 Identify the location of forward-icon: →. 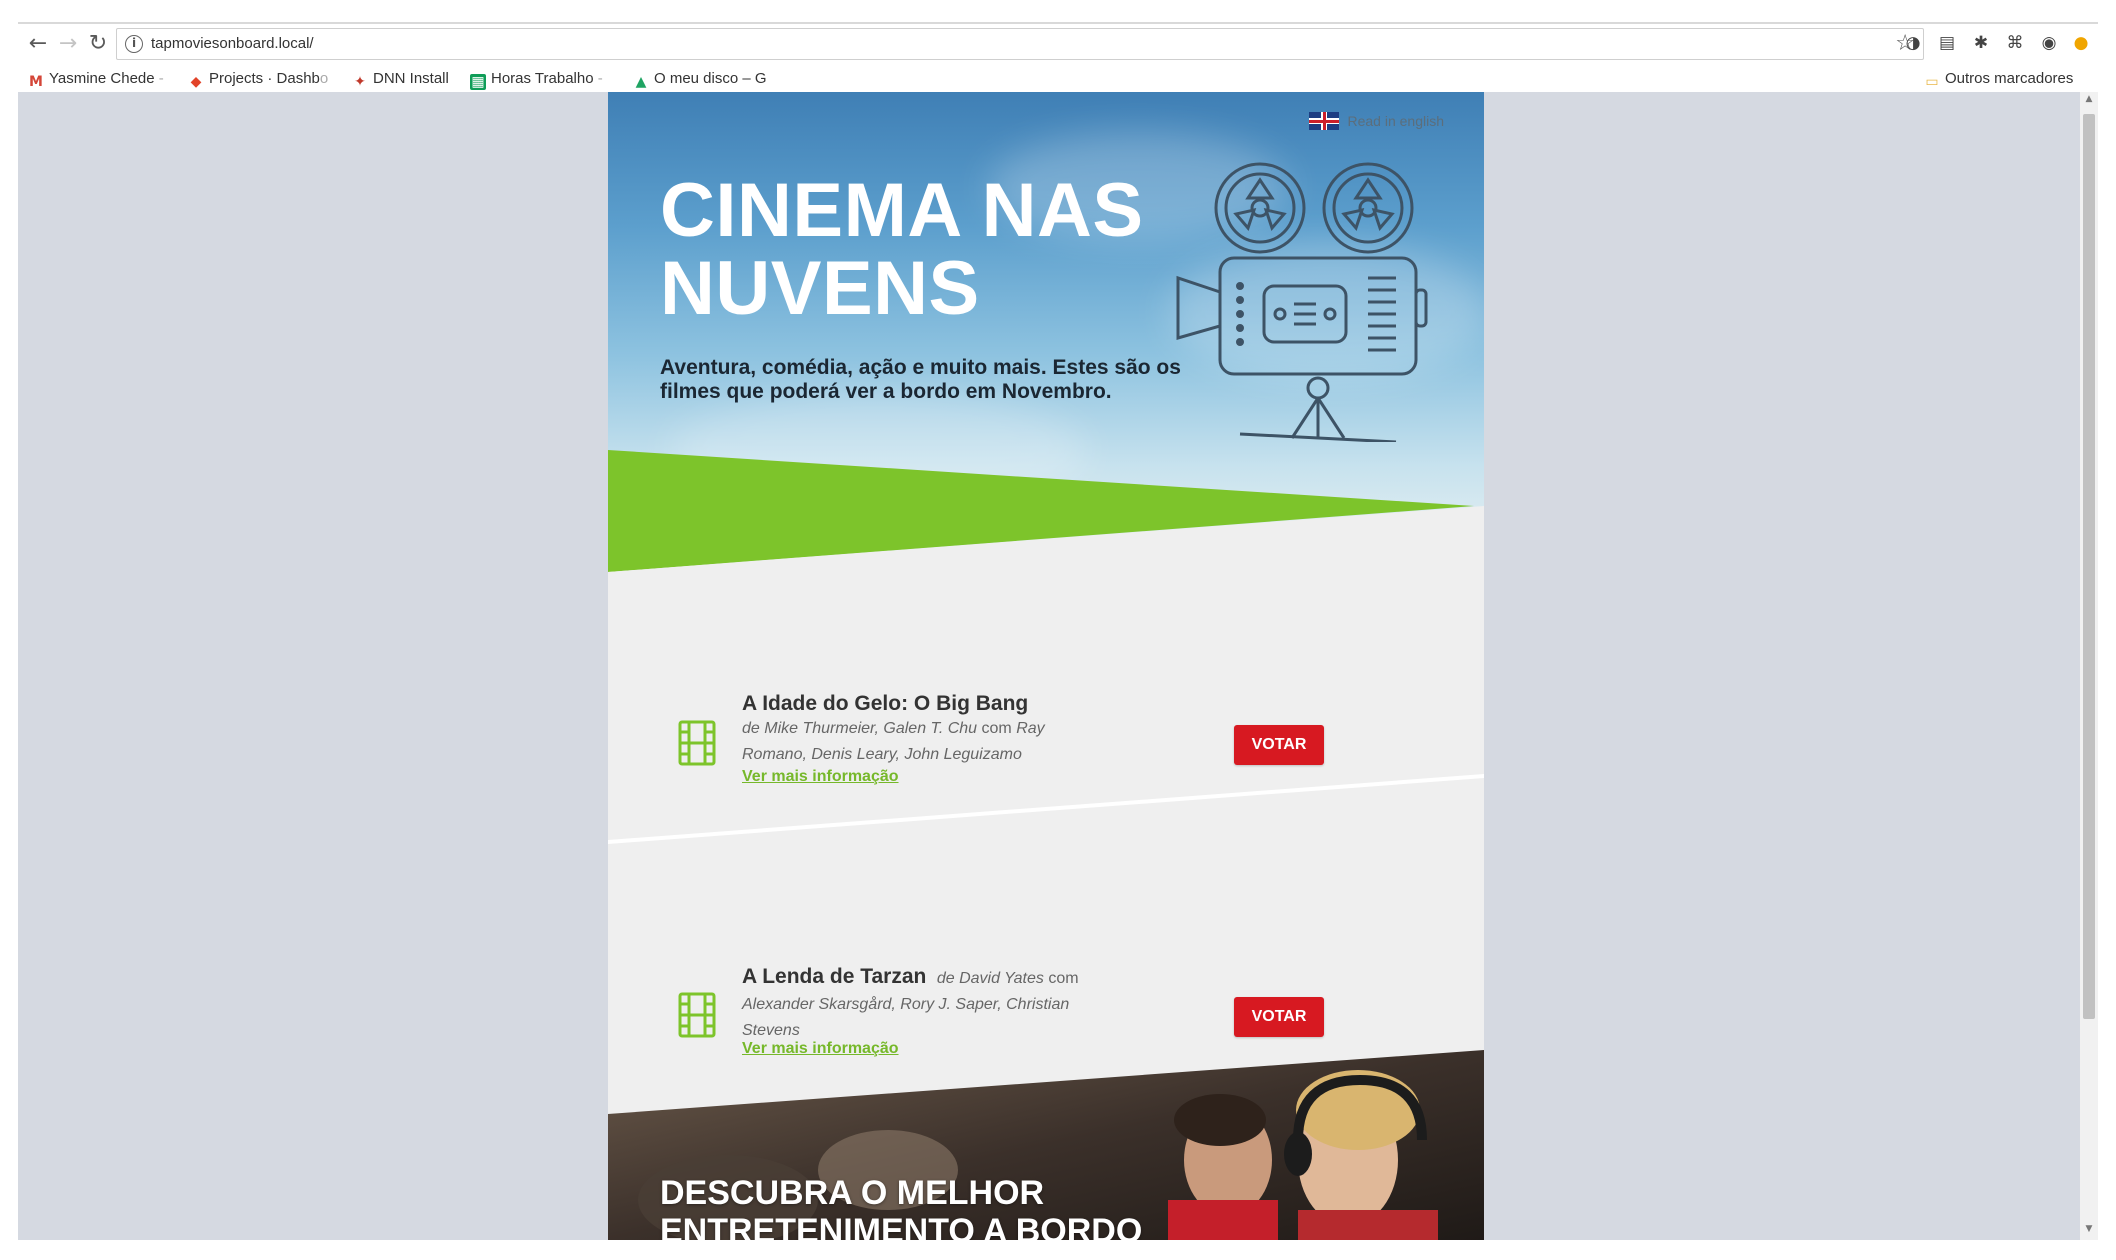
(68, 44).